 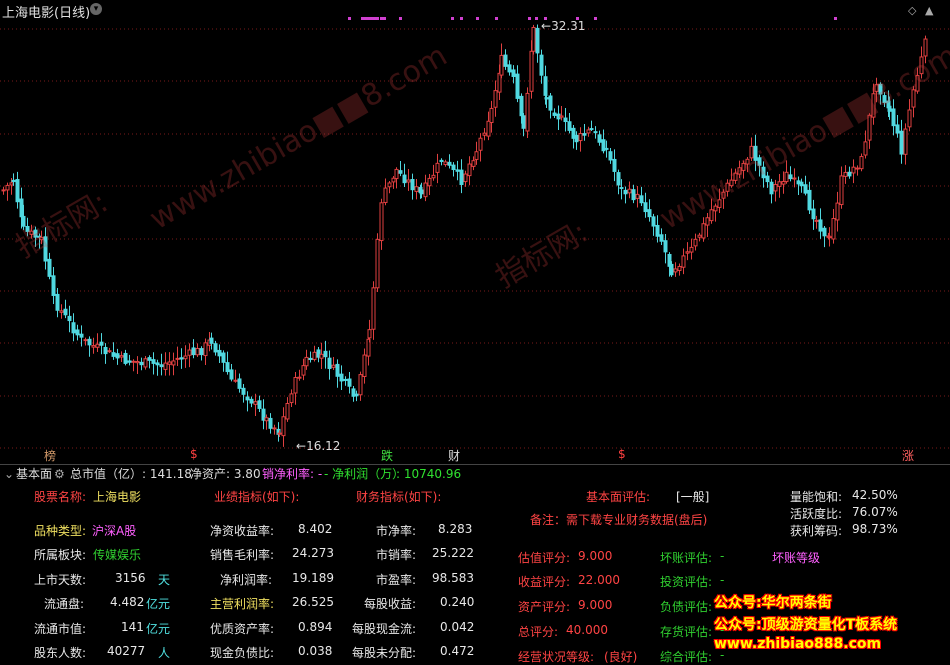 What do you see at coordinates (390, 604) in the screenshot?
I see `eps-label: 每股收益:` at bounding box center [390, 604].